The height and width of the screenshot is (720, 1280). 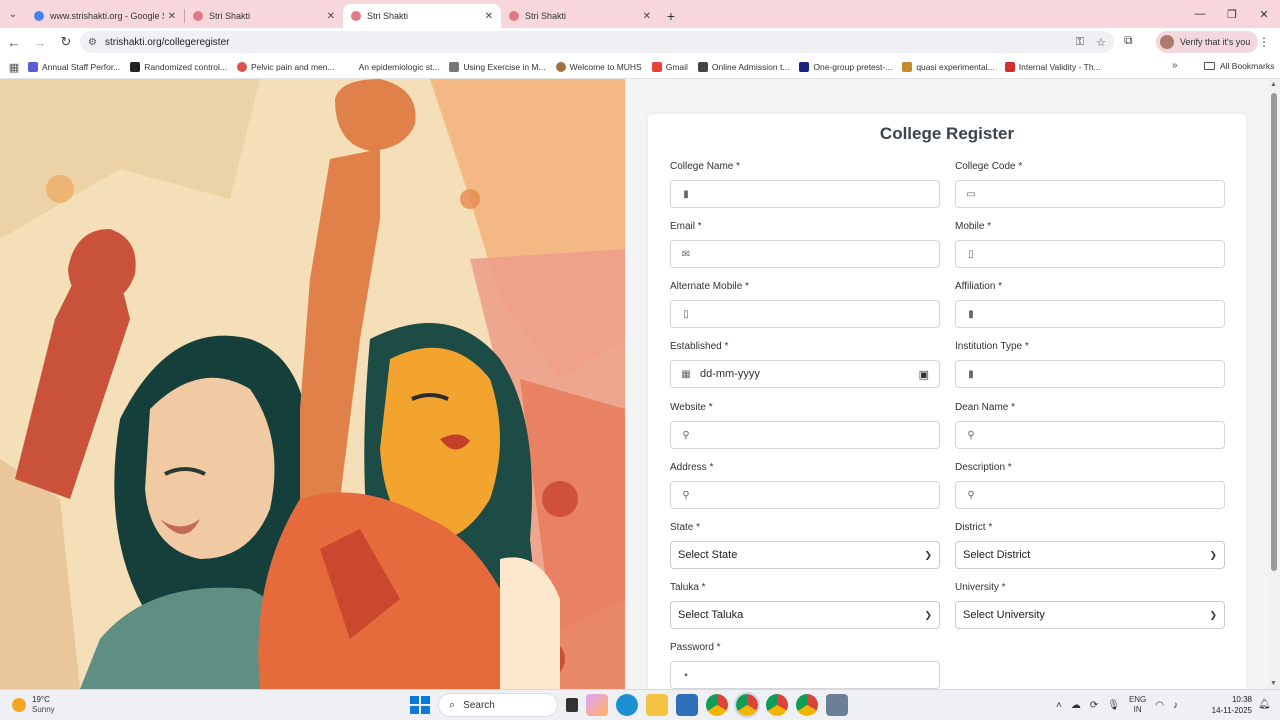 What do you see at coordinates (747, 705) in the screenshot?
I see `chrome-profile-icon` at bounding box center [747, 705].